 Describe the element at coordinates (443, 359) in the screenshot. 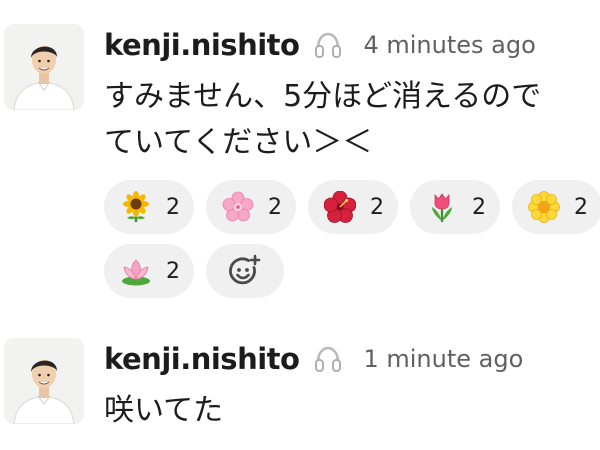

I see `timestamp: 1 minute ago` at that location.